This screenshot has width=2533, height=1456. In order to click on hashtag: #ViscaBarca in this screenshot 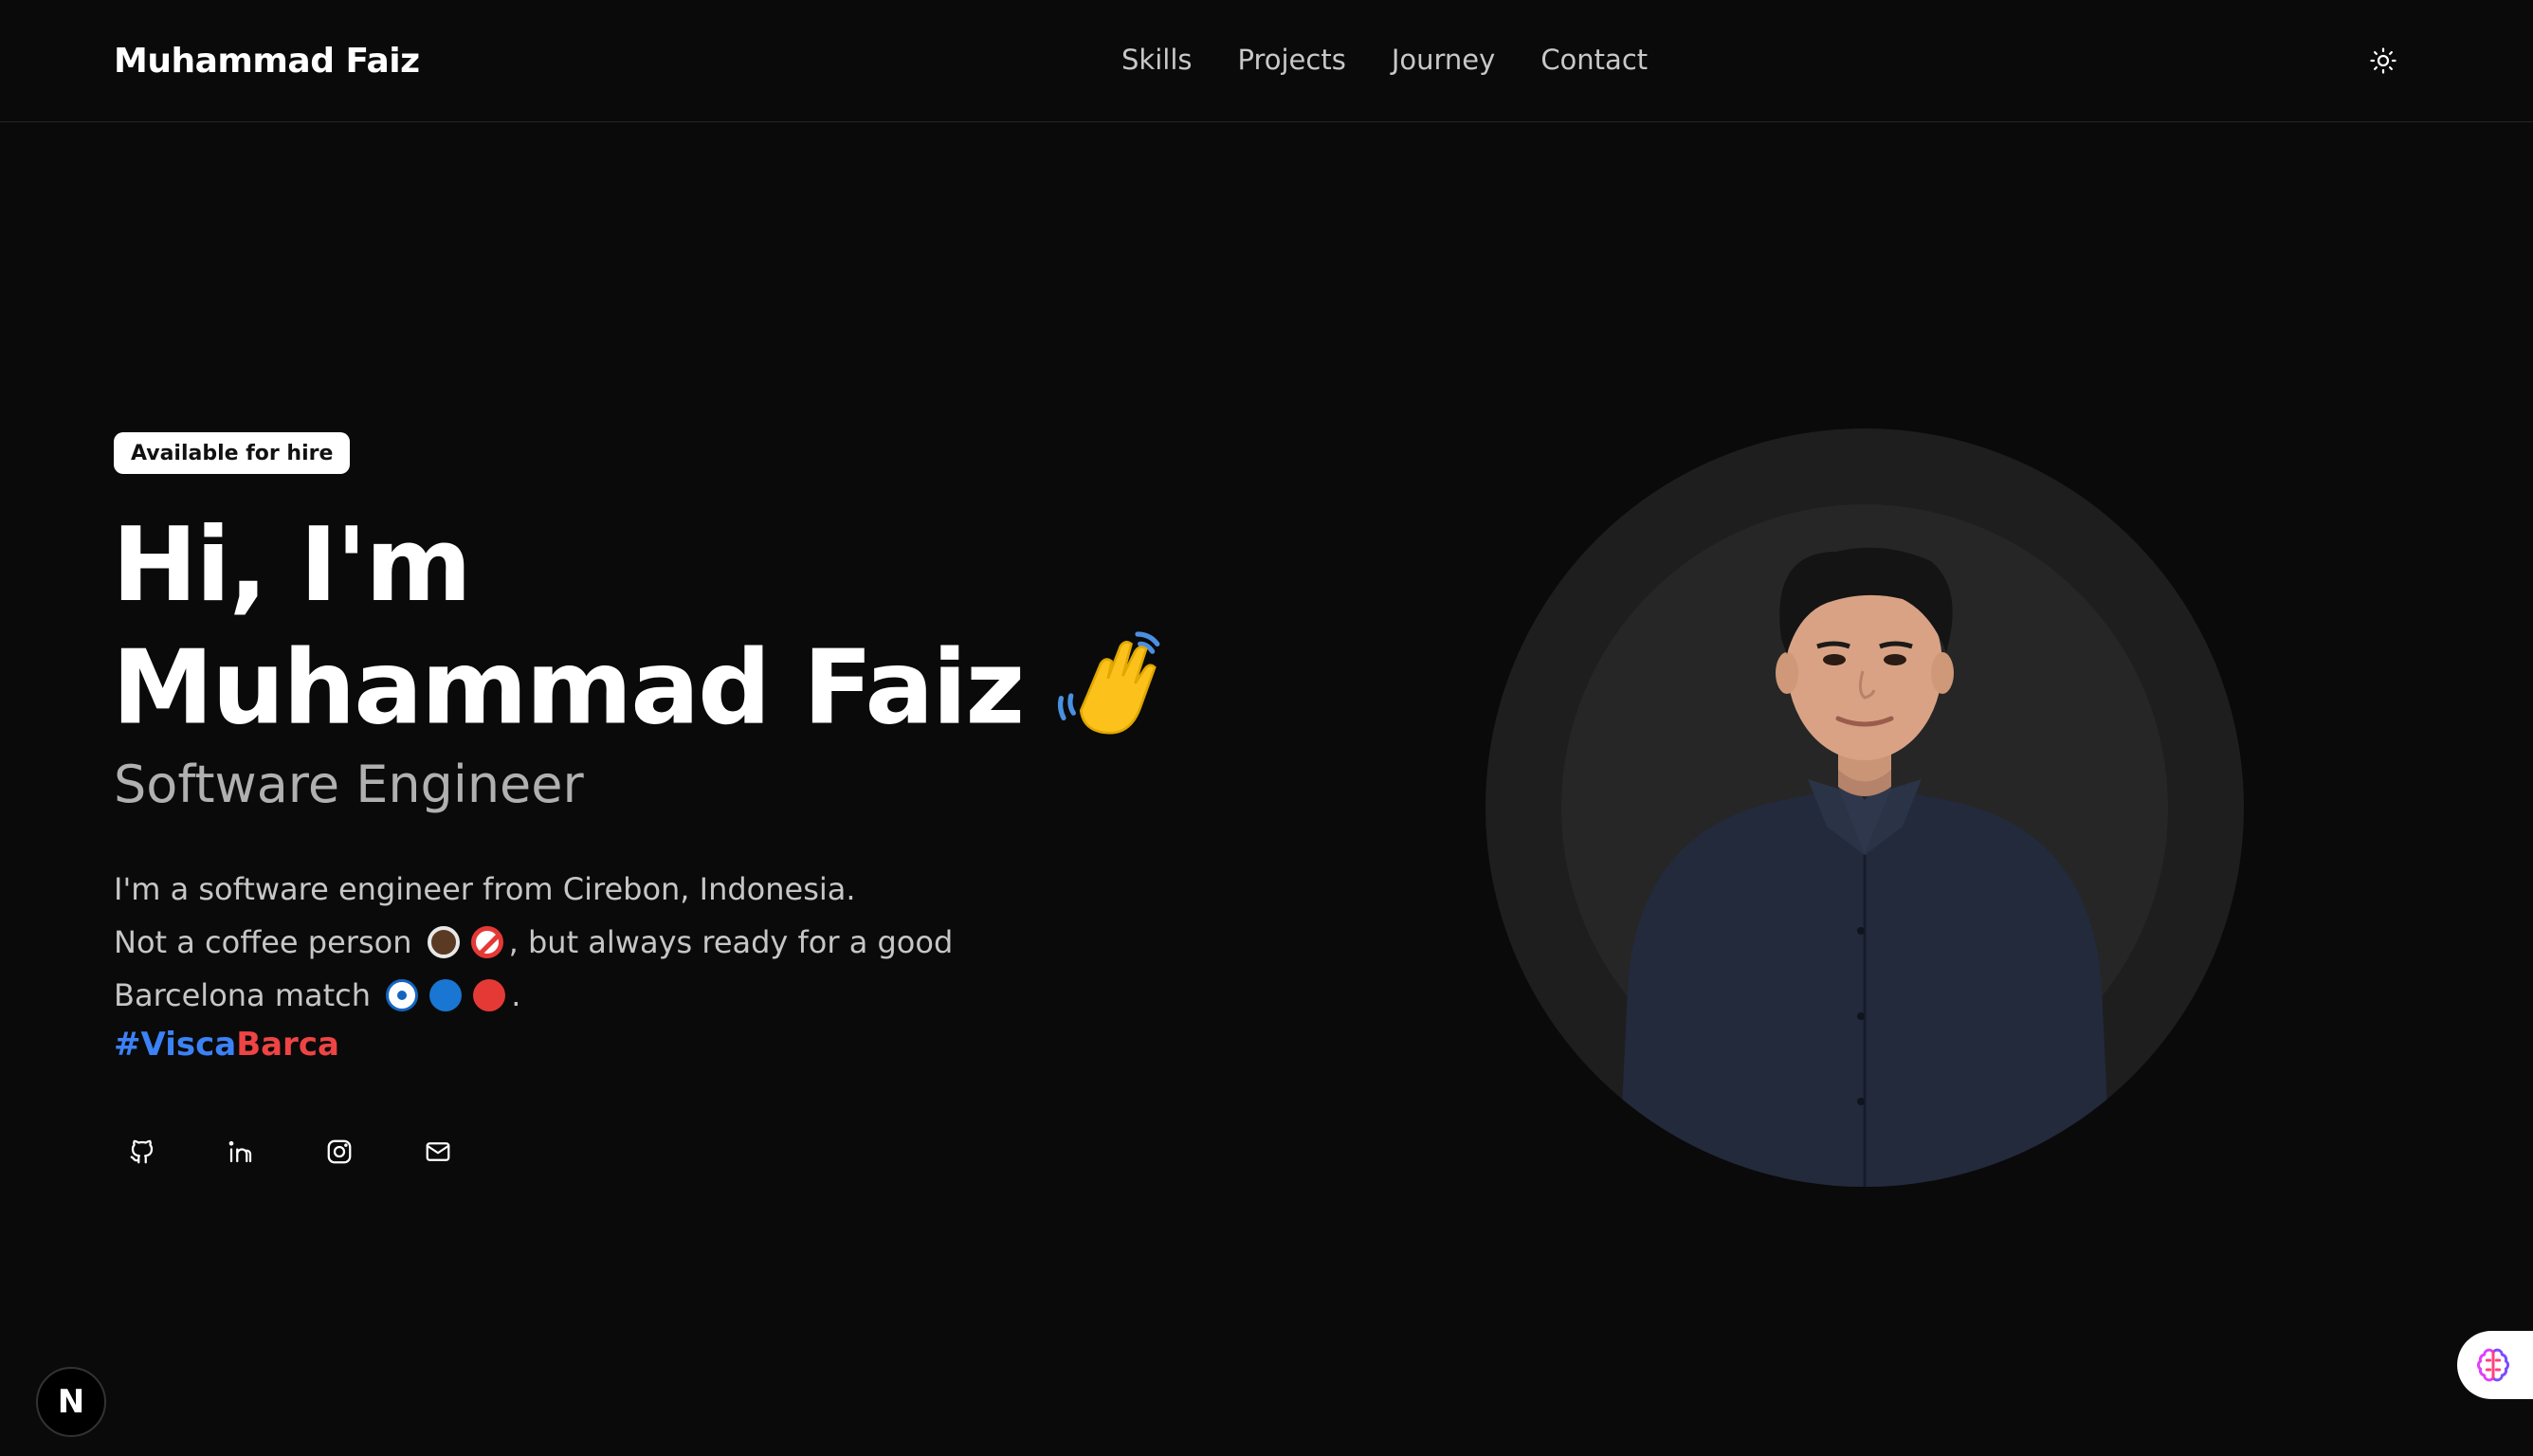, I will do `click(227, 1045)`.